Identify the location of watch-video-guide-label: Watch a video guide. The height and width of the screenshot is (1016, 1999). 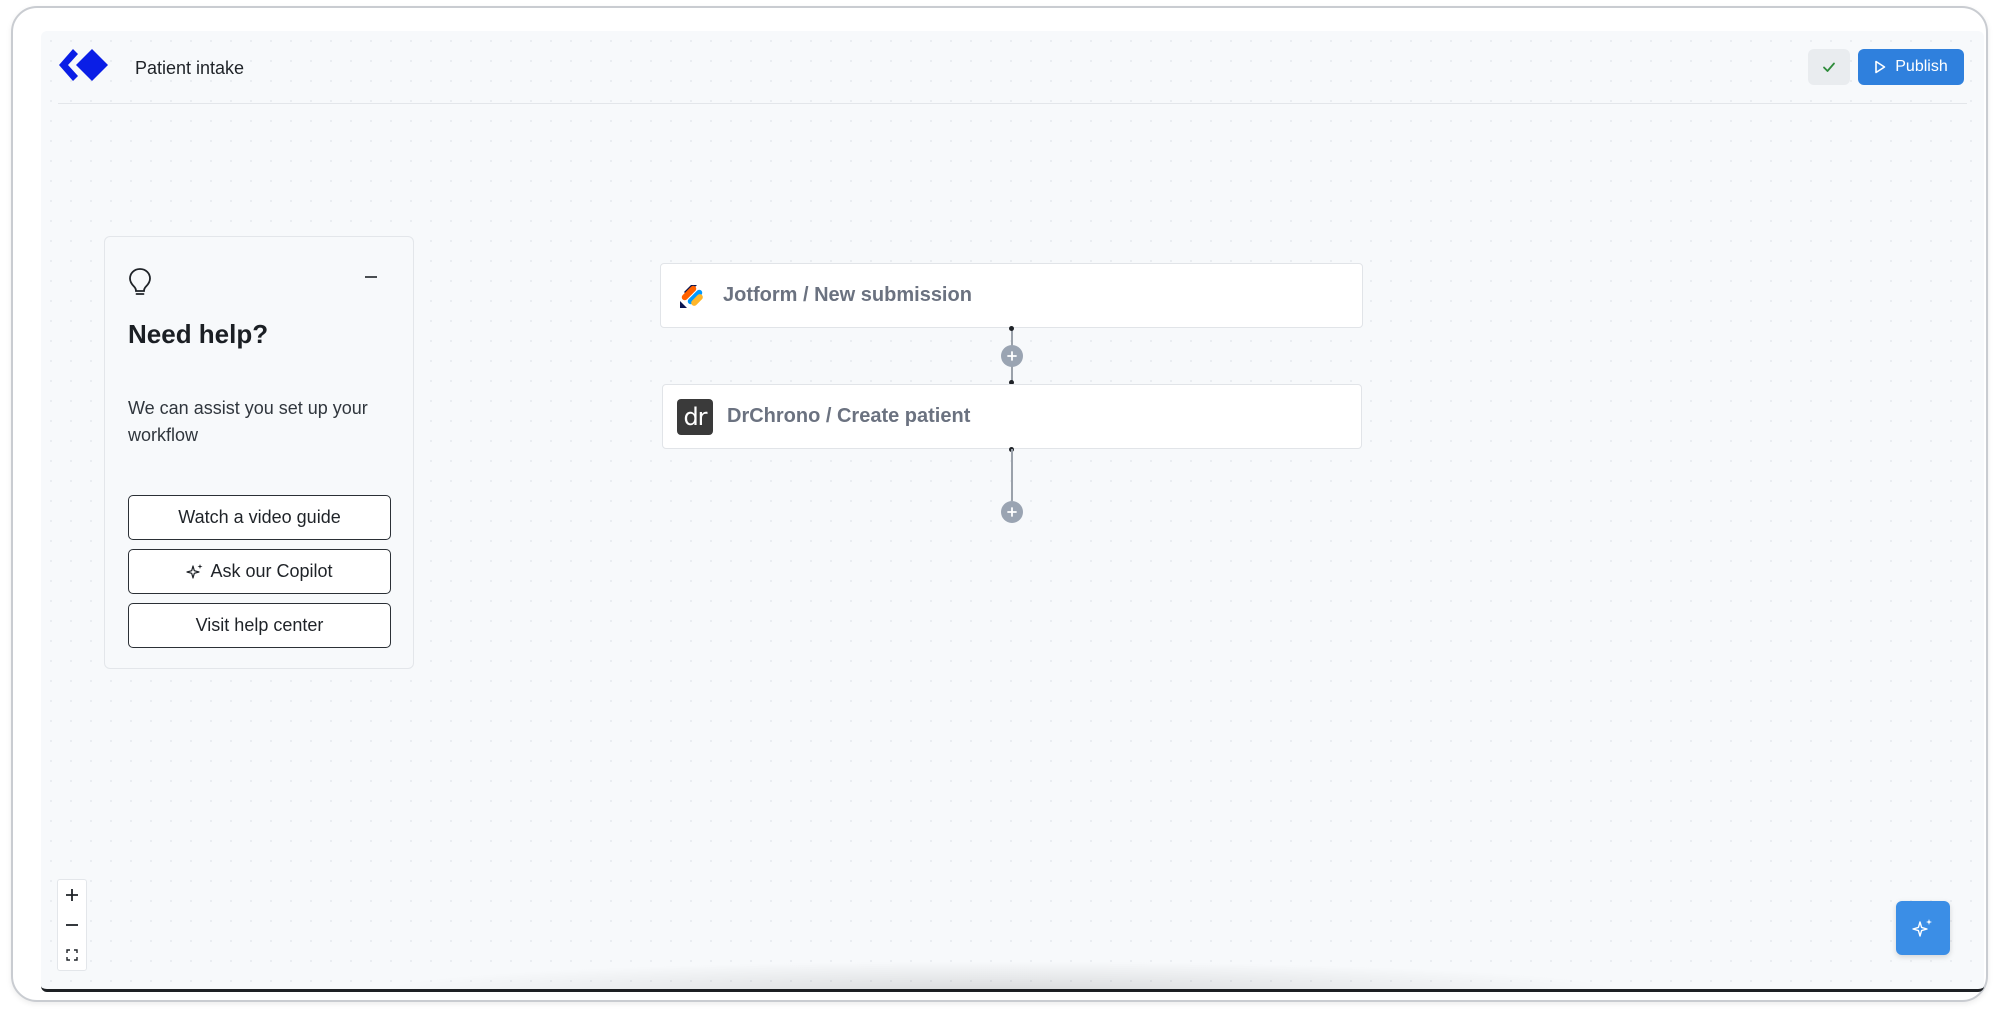
(259, 517).